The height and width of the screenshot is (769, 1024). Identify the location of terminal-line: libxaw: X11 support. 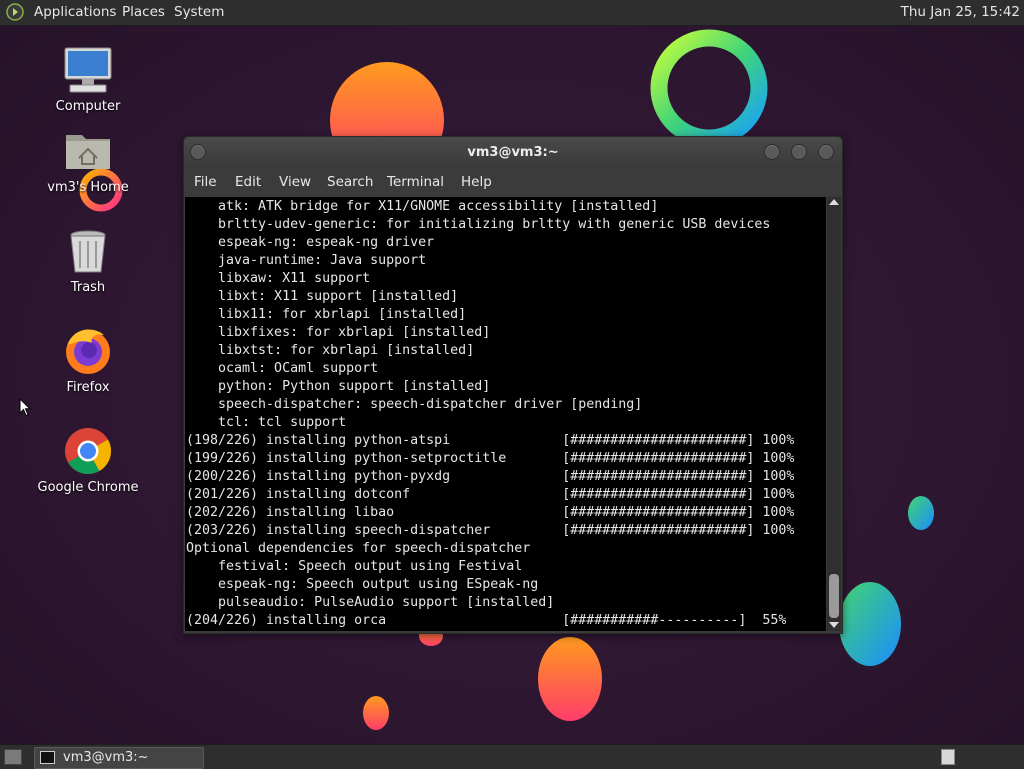
(278, 278).